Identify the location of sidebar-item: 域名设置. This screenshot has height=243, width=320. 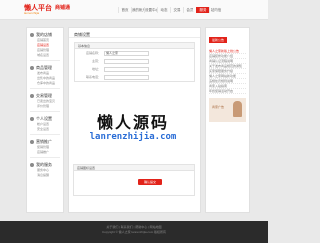
(46, 55).